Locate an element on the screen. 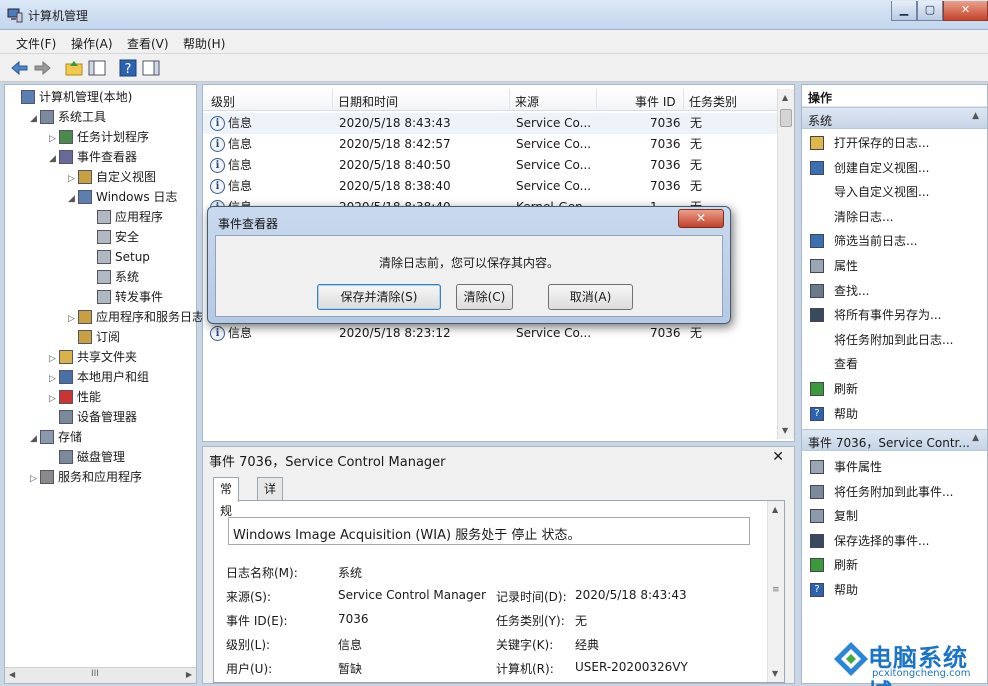 The height and width of the screenshot is (686, 988). close-detail-icon: ✕ is located at coordinates (778, 457).